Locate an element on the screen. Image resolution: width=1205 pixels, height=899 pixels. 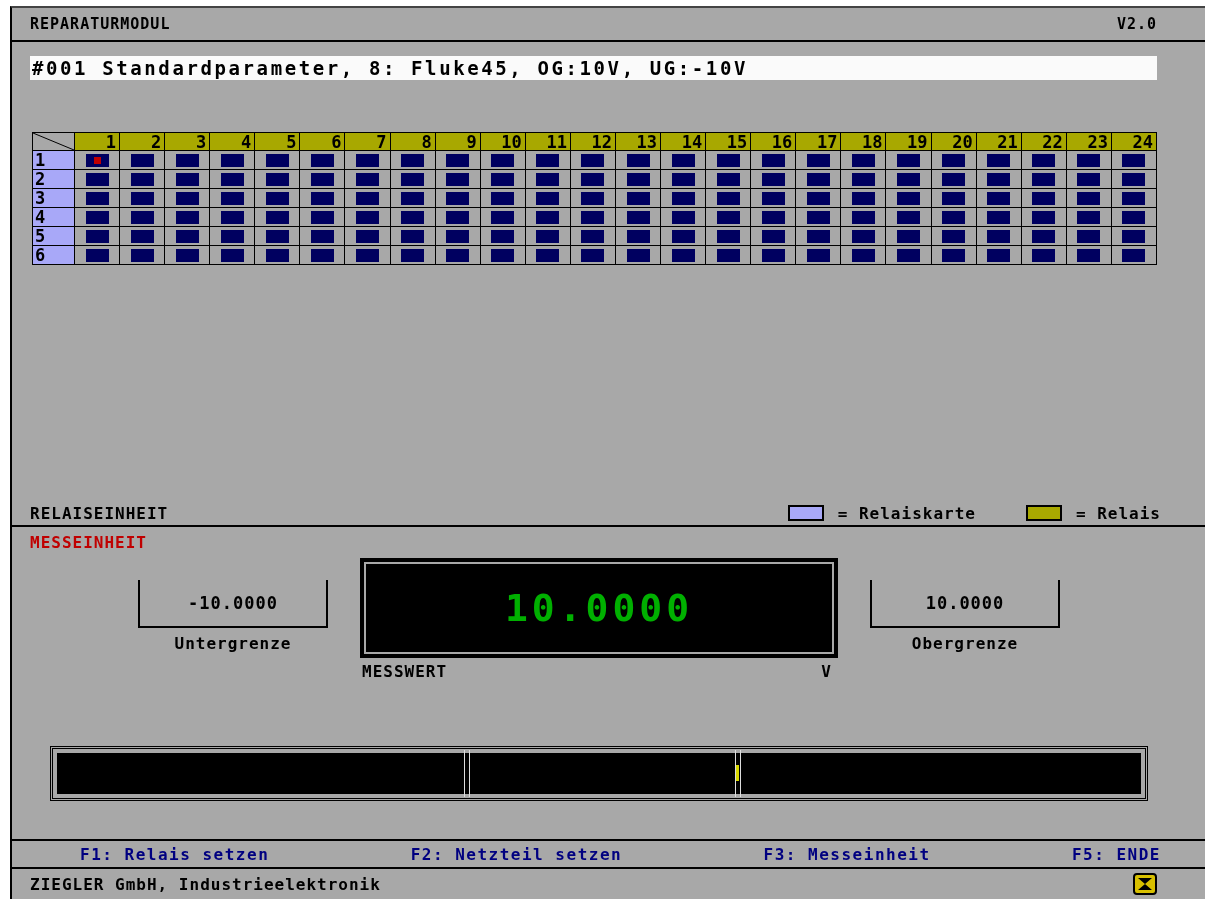
function-key-hint: F1: Relais setzen is located at coordinates (175, 854).